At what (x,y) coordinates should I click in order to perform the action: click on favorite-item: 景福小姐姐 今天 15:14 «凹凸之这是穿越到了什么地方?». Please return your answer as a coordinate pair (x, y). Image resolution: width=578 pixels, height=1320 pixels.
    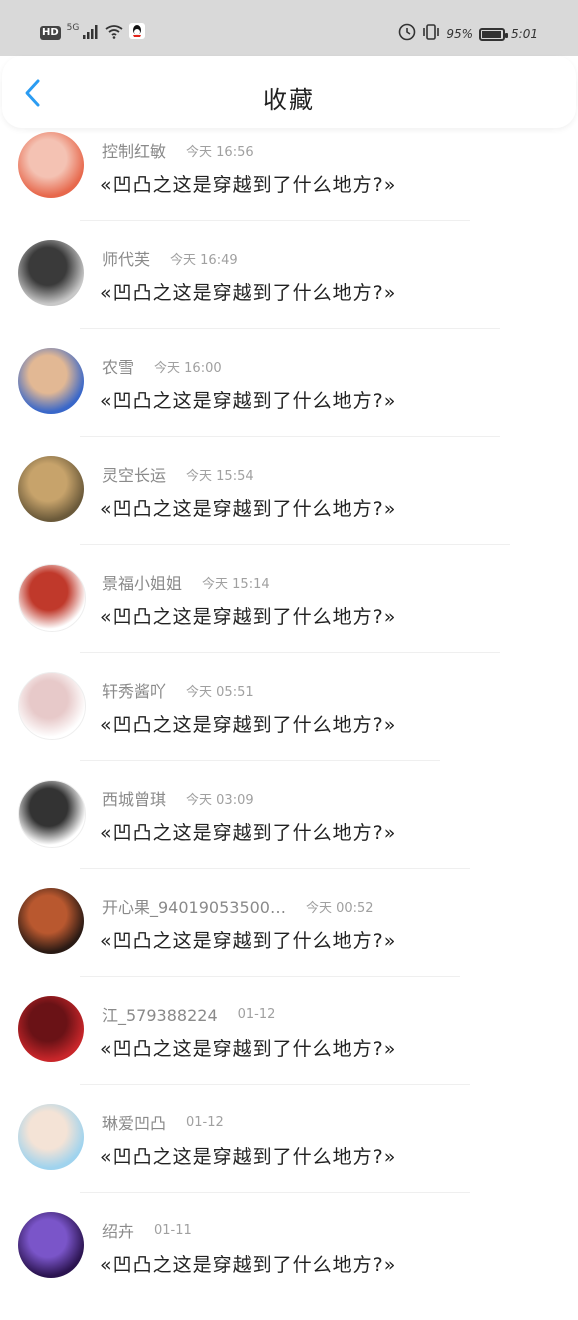
    Looking at the image, I should click on (289, 618).